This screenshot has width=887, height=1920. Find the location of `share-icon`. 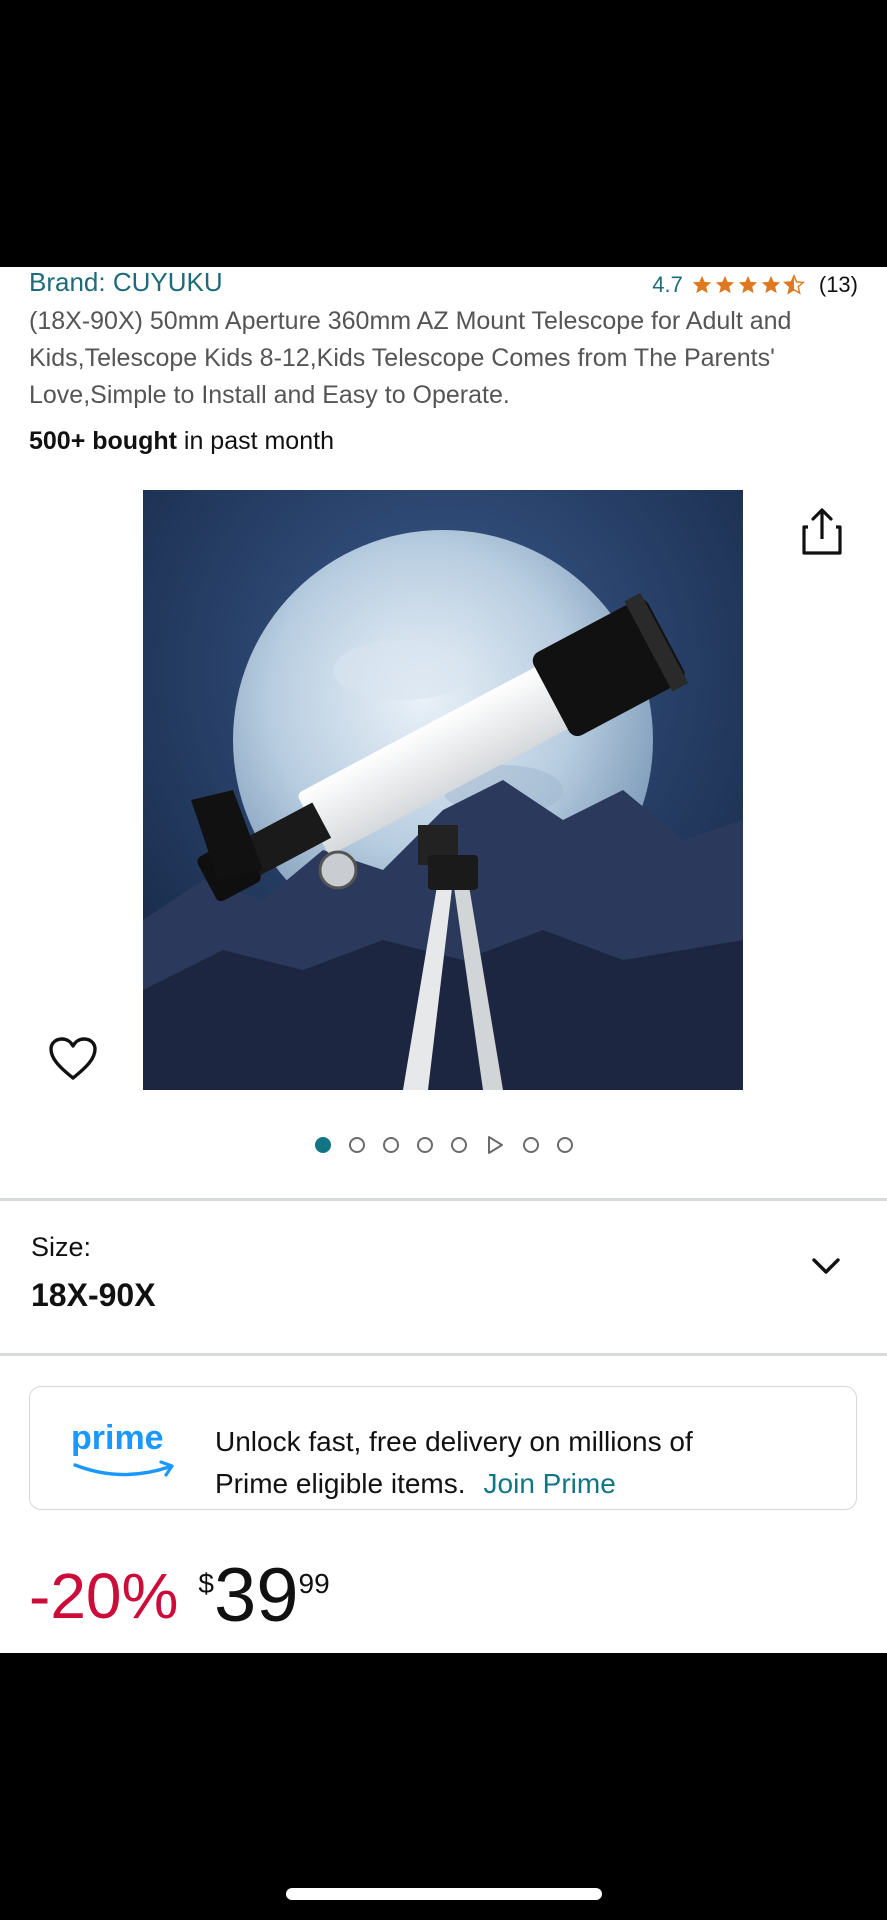

share-icon is located at coordinates (822, 532).